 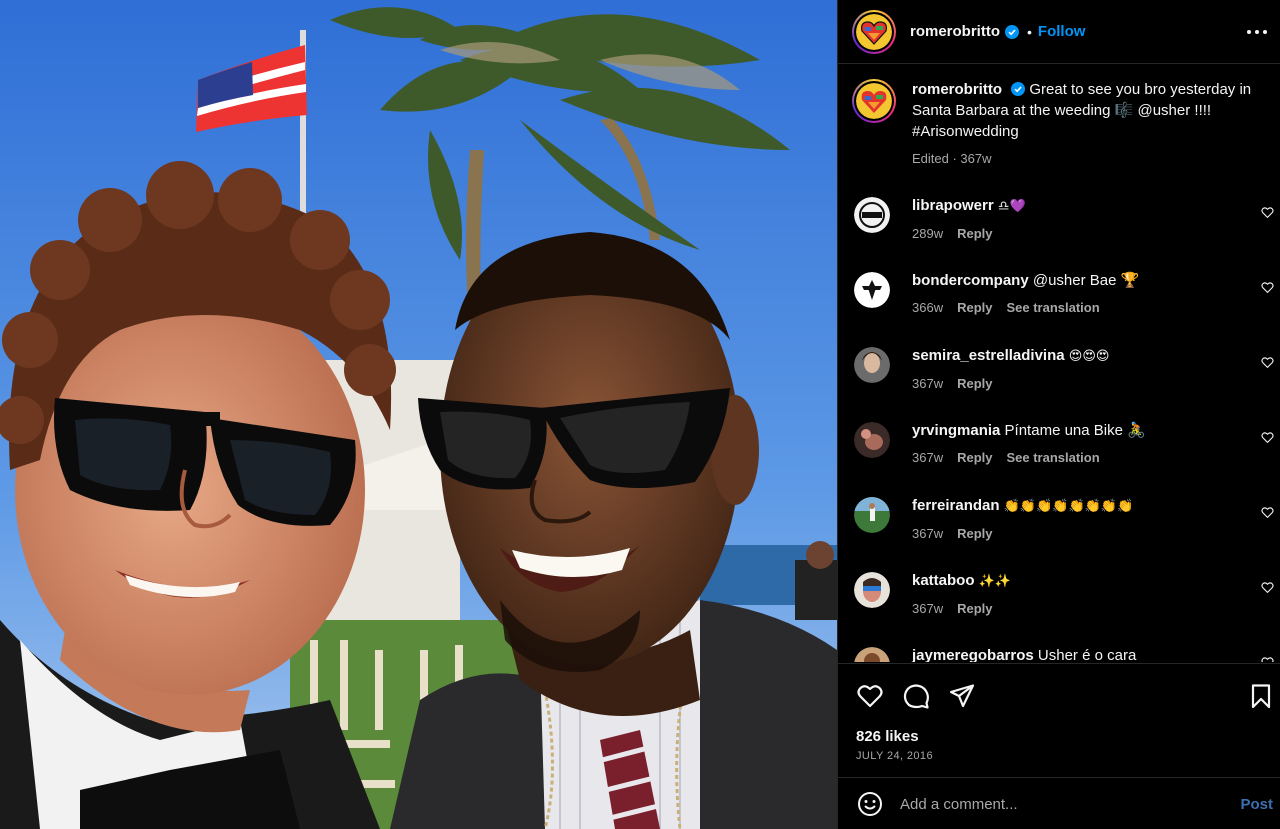 I want to click on caption-meta: Edited · 367w, so click(x=952, y=158).